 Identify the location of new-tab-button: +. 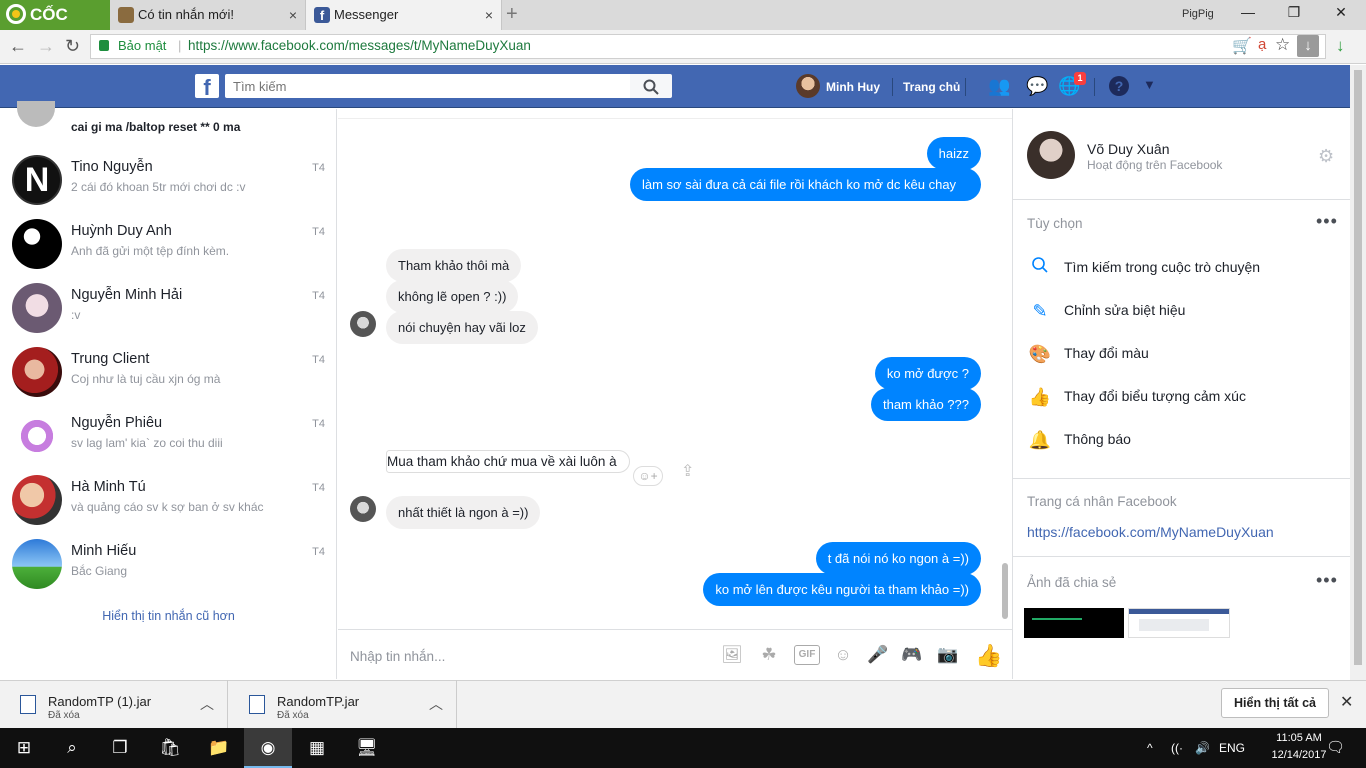
(512, 14).